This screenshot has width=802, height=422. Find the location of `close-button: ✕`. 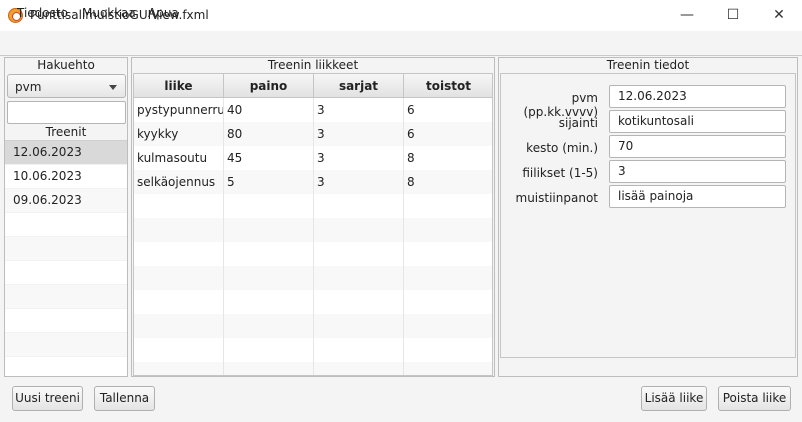

close-button: ✕ is located at coordinates (779, 15).